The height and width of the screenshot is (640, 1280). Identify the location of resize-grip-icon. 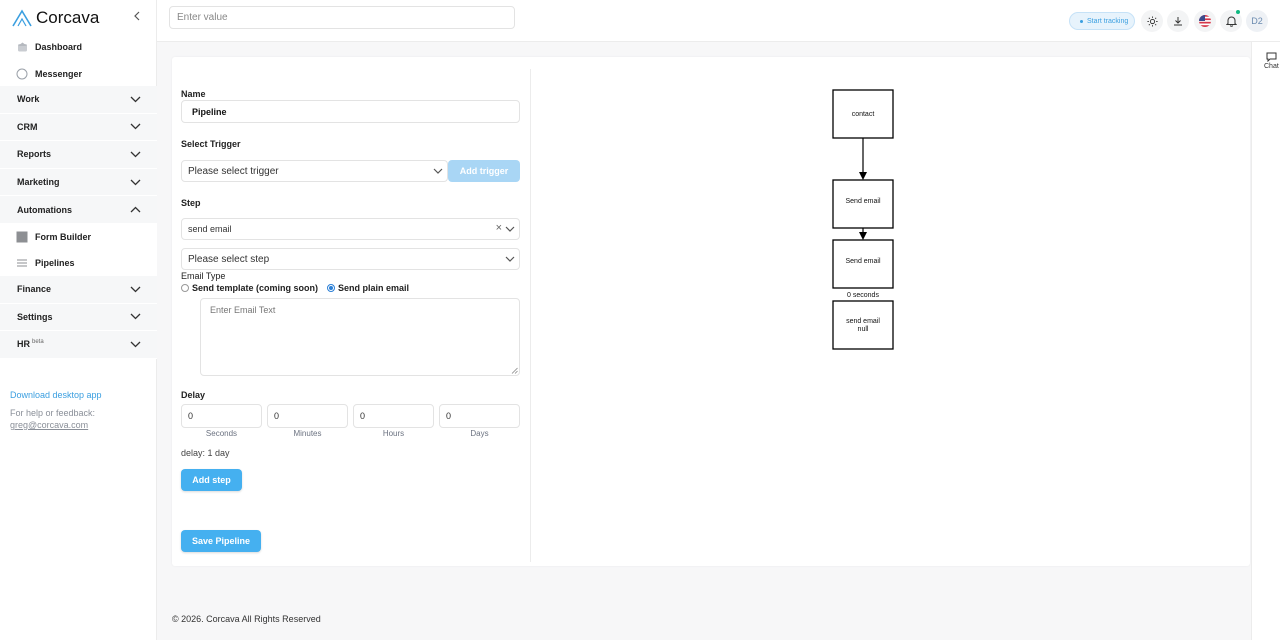
(514, 370).